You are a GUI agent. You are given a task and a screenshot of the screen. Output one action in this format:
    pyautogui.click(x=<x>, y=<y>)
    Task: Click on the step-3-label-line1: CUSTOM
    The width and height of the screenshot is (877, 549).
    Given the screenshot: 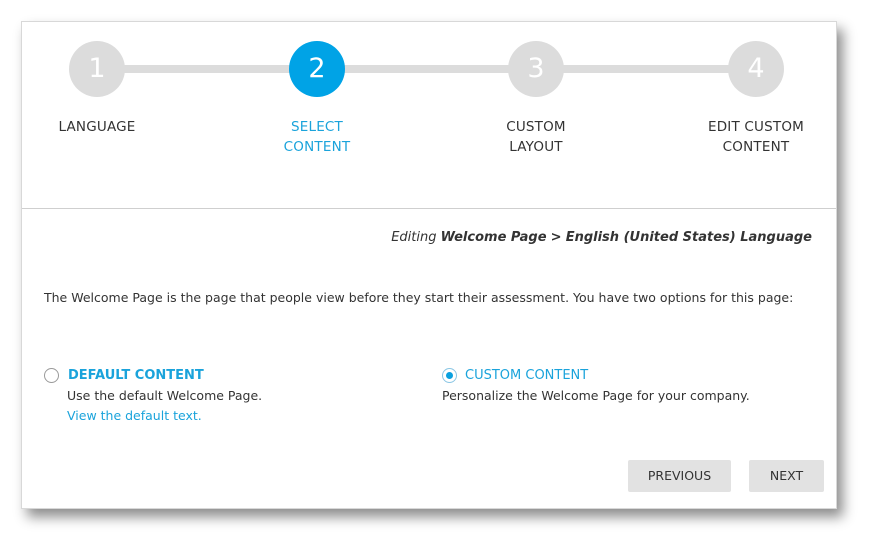 What is the action you would take?
    pyautogui.click(x=536, y=127)
    